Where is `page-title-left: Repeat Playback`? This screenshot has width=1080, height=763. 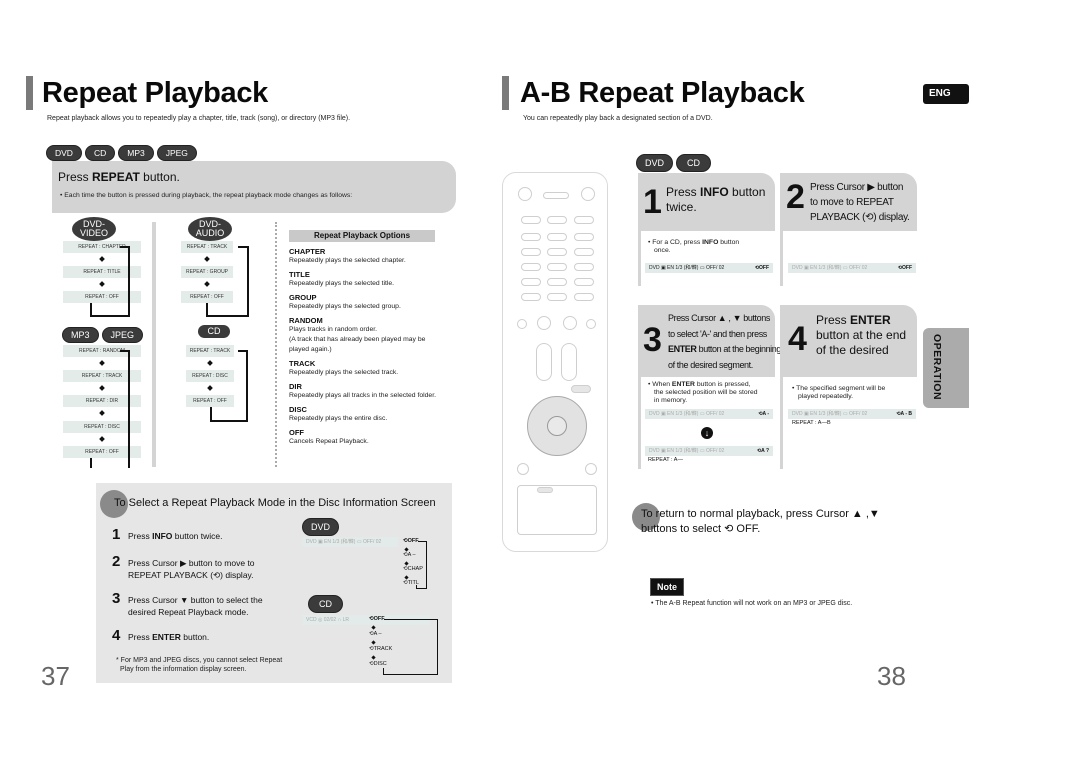
page-title-left: Repeat Playback is located at coordinates (155, 93).